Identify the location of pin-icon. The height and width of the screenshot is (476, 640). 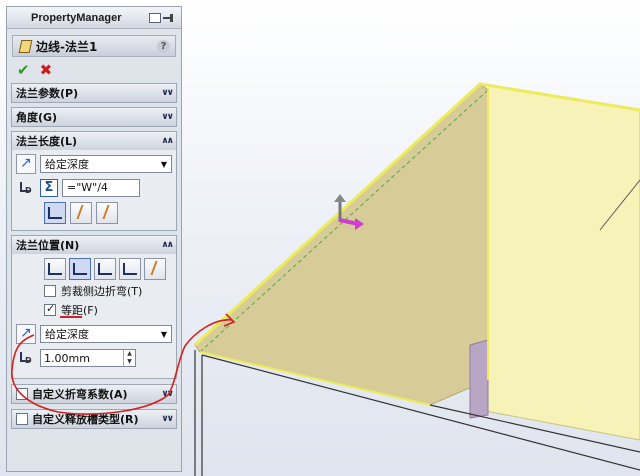
(169, 18).